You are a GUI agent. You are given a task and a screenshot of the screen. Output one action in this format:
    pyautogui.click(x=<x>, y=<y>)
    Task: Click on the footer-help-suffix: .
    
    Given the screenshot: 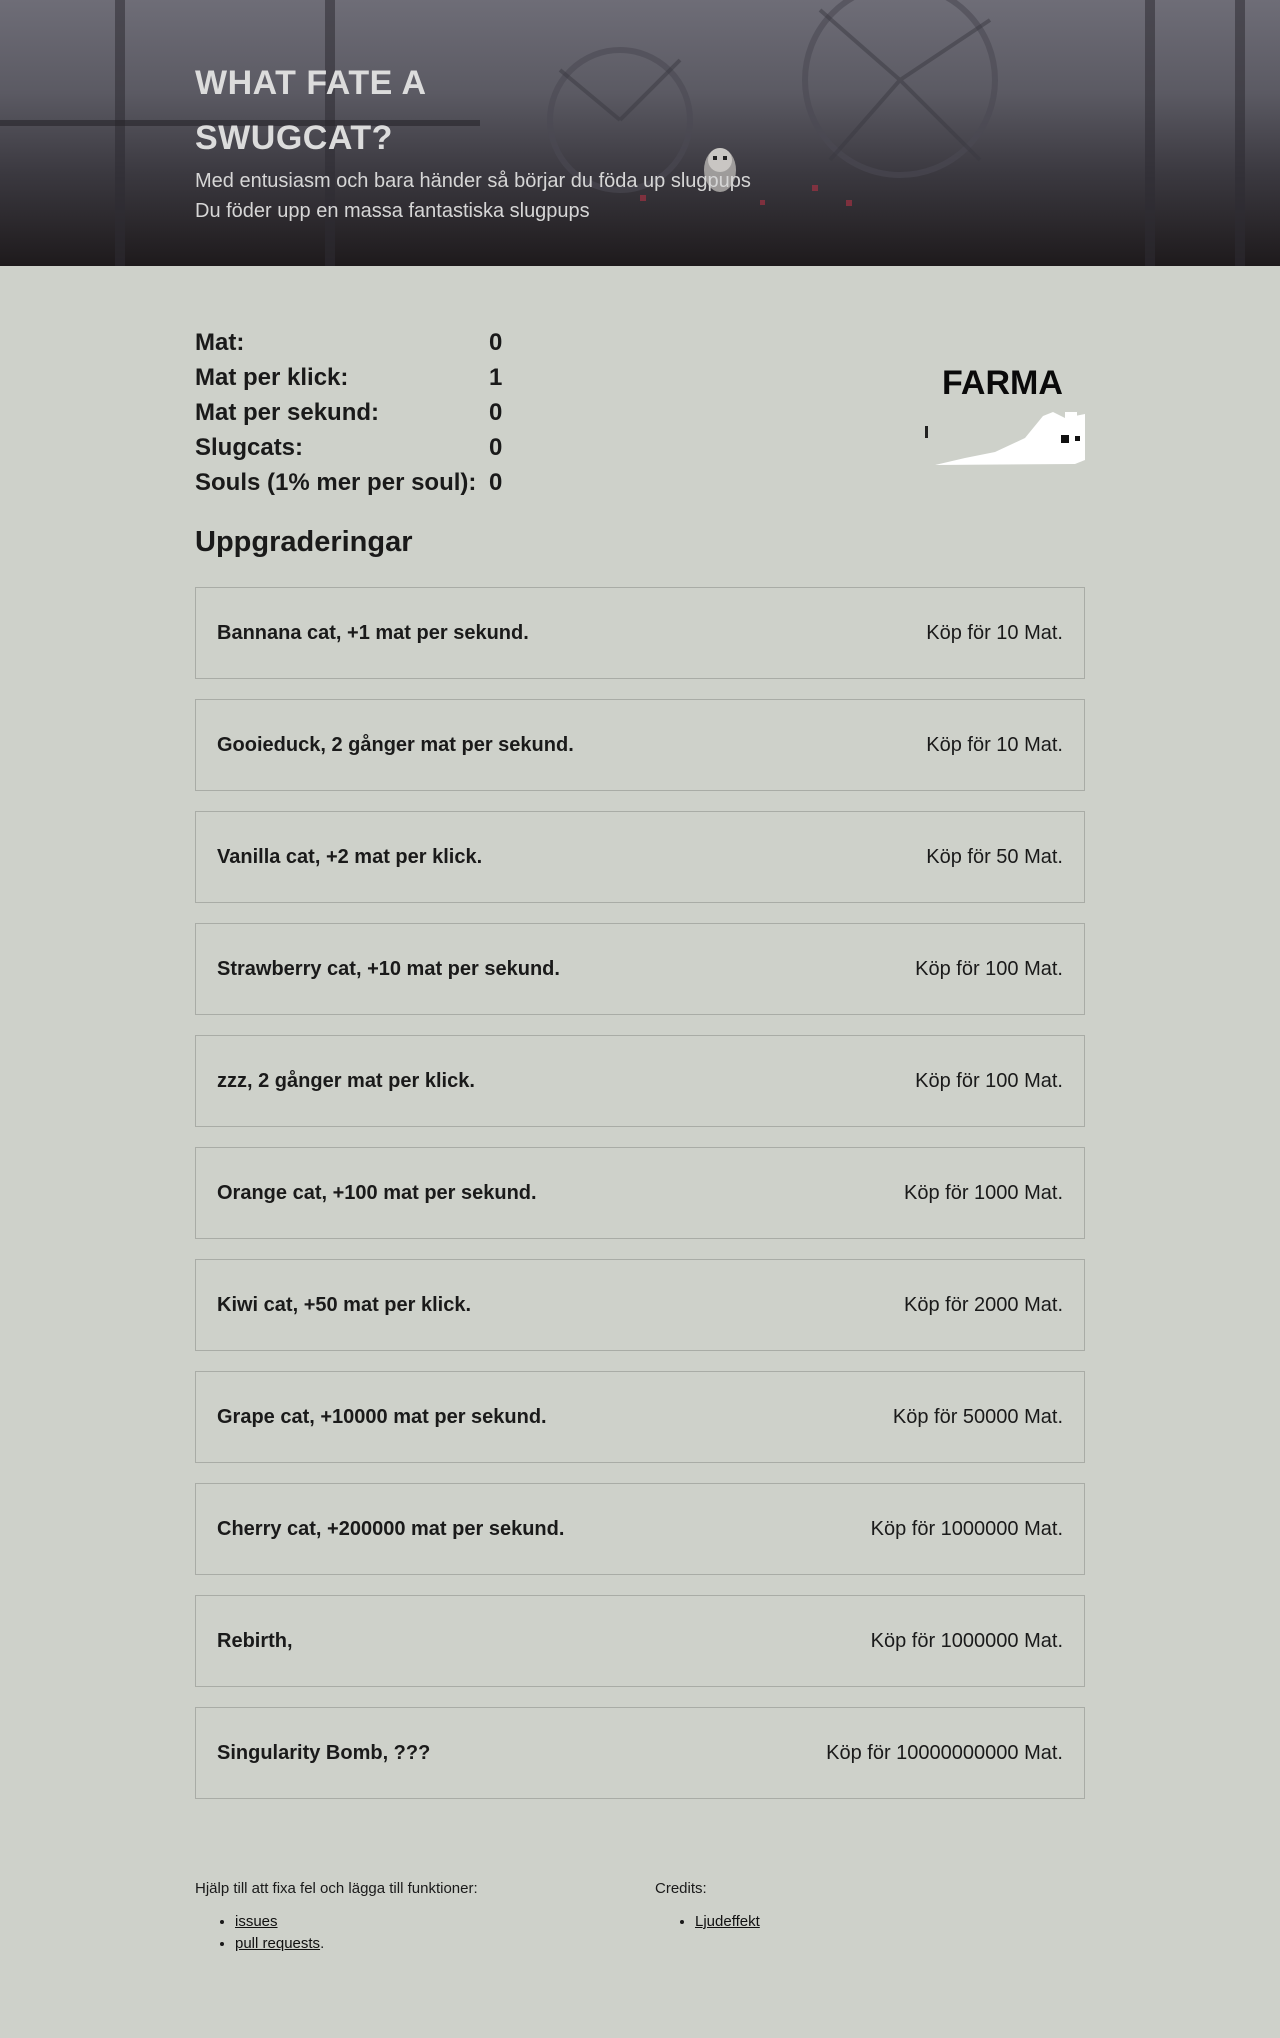 What is the action you would take?
    pyautogui.click(x=322, y=1943)
    